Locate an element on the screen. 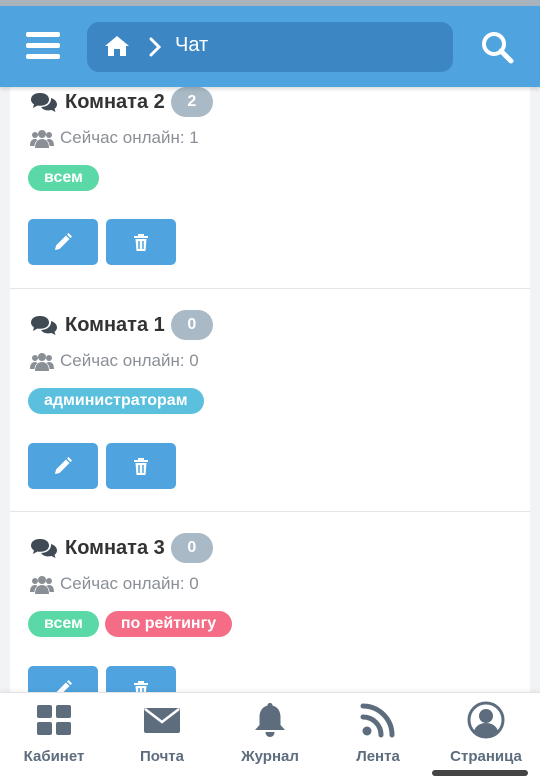  user-circle-icon is located at coordinates (486, 720).